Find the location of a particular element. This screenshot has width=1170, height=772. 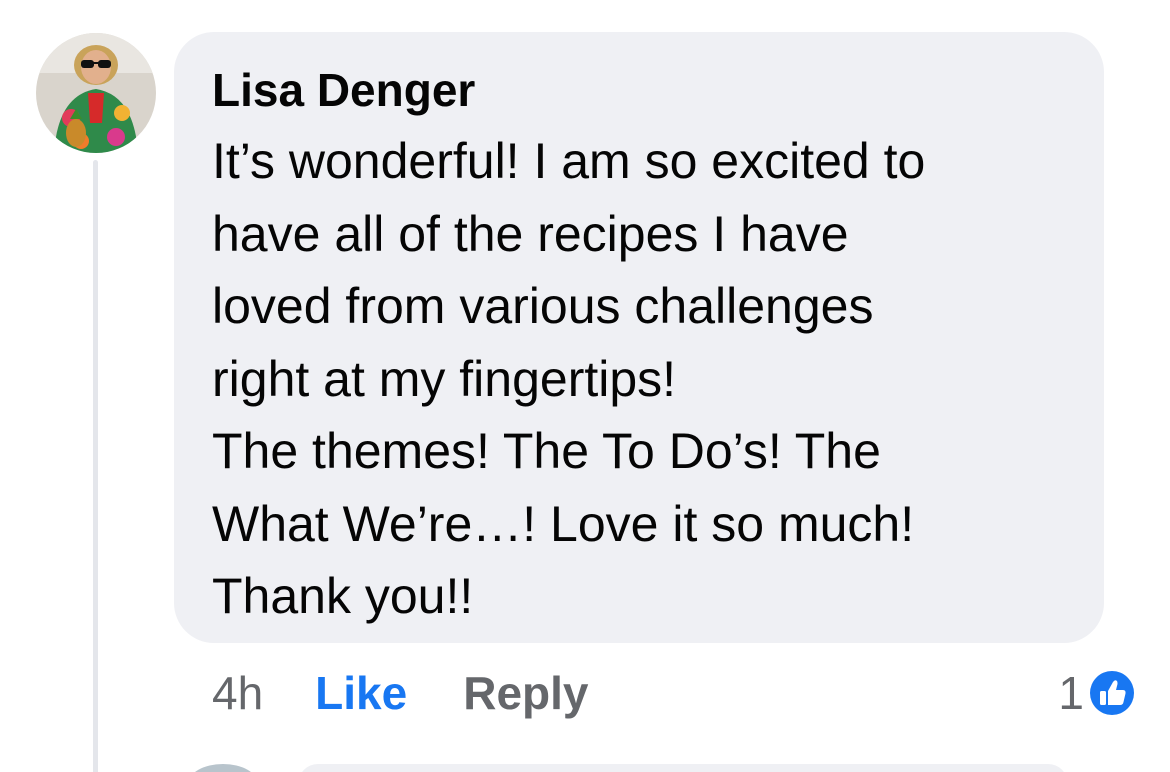

thread-connector-line is located at coordinates (95, 466).